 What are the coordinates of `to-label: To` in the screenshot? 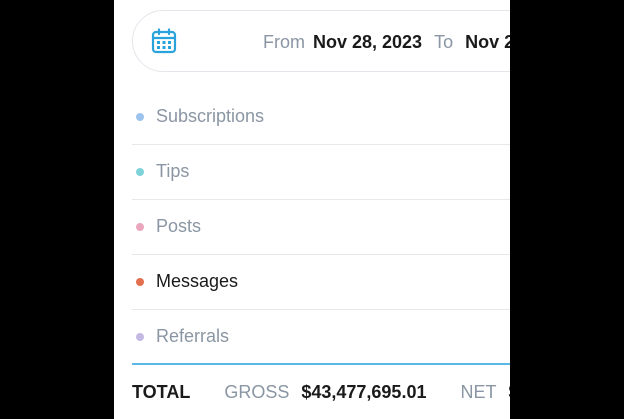 It's located at (444, 42).